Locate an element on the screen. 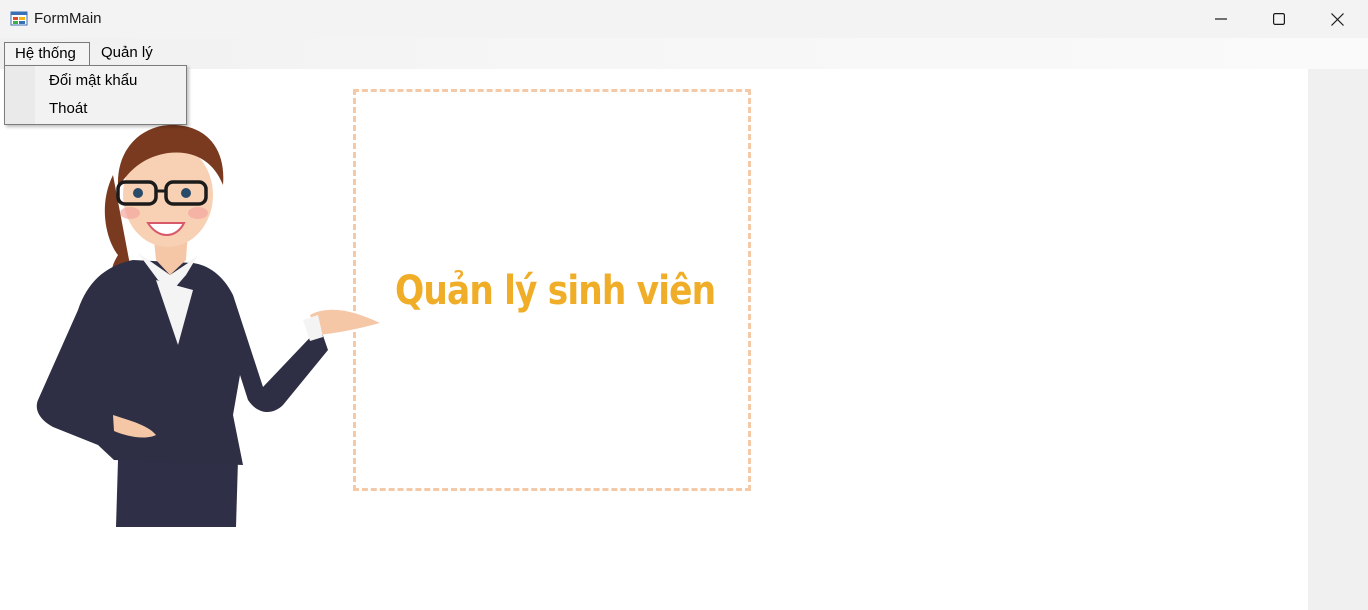  maximize-icon is located at coordinates (1279, 19).